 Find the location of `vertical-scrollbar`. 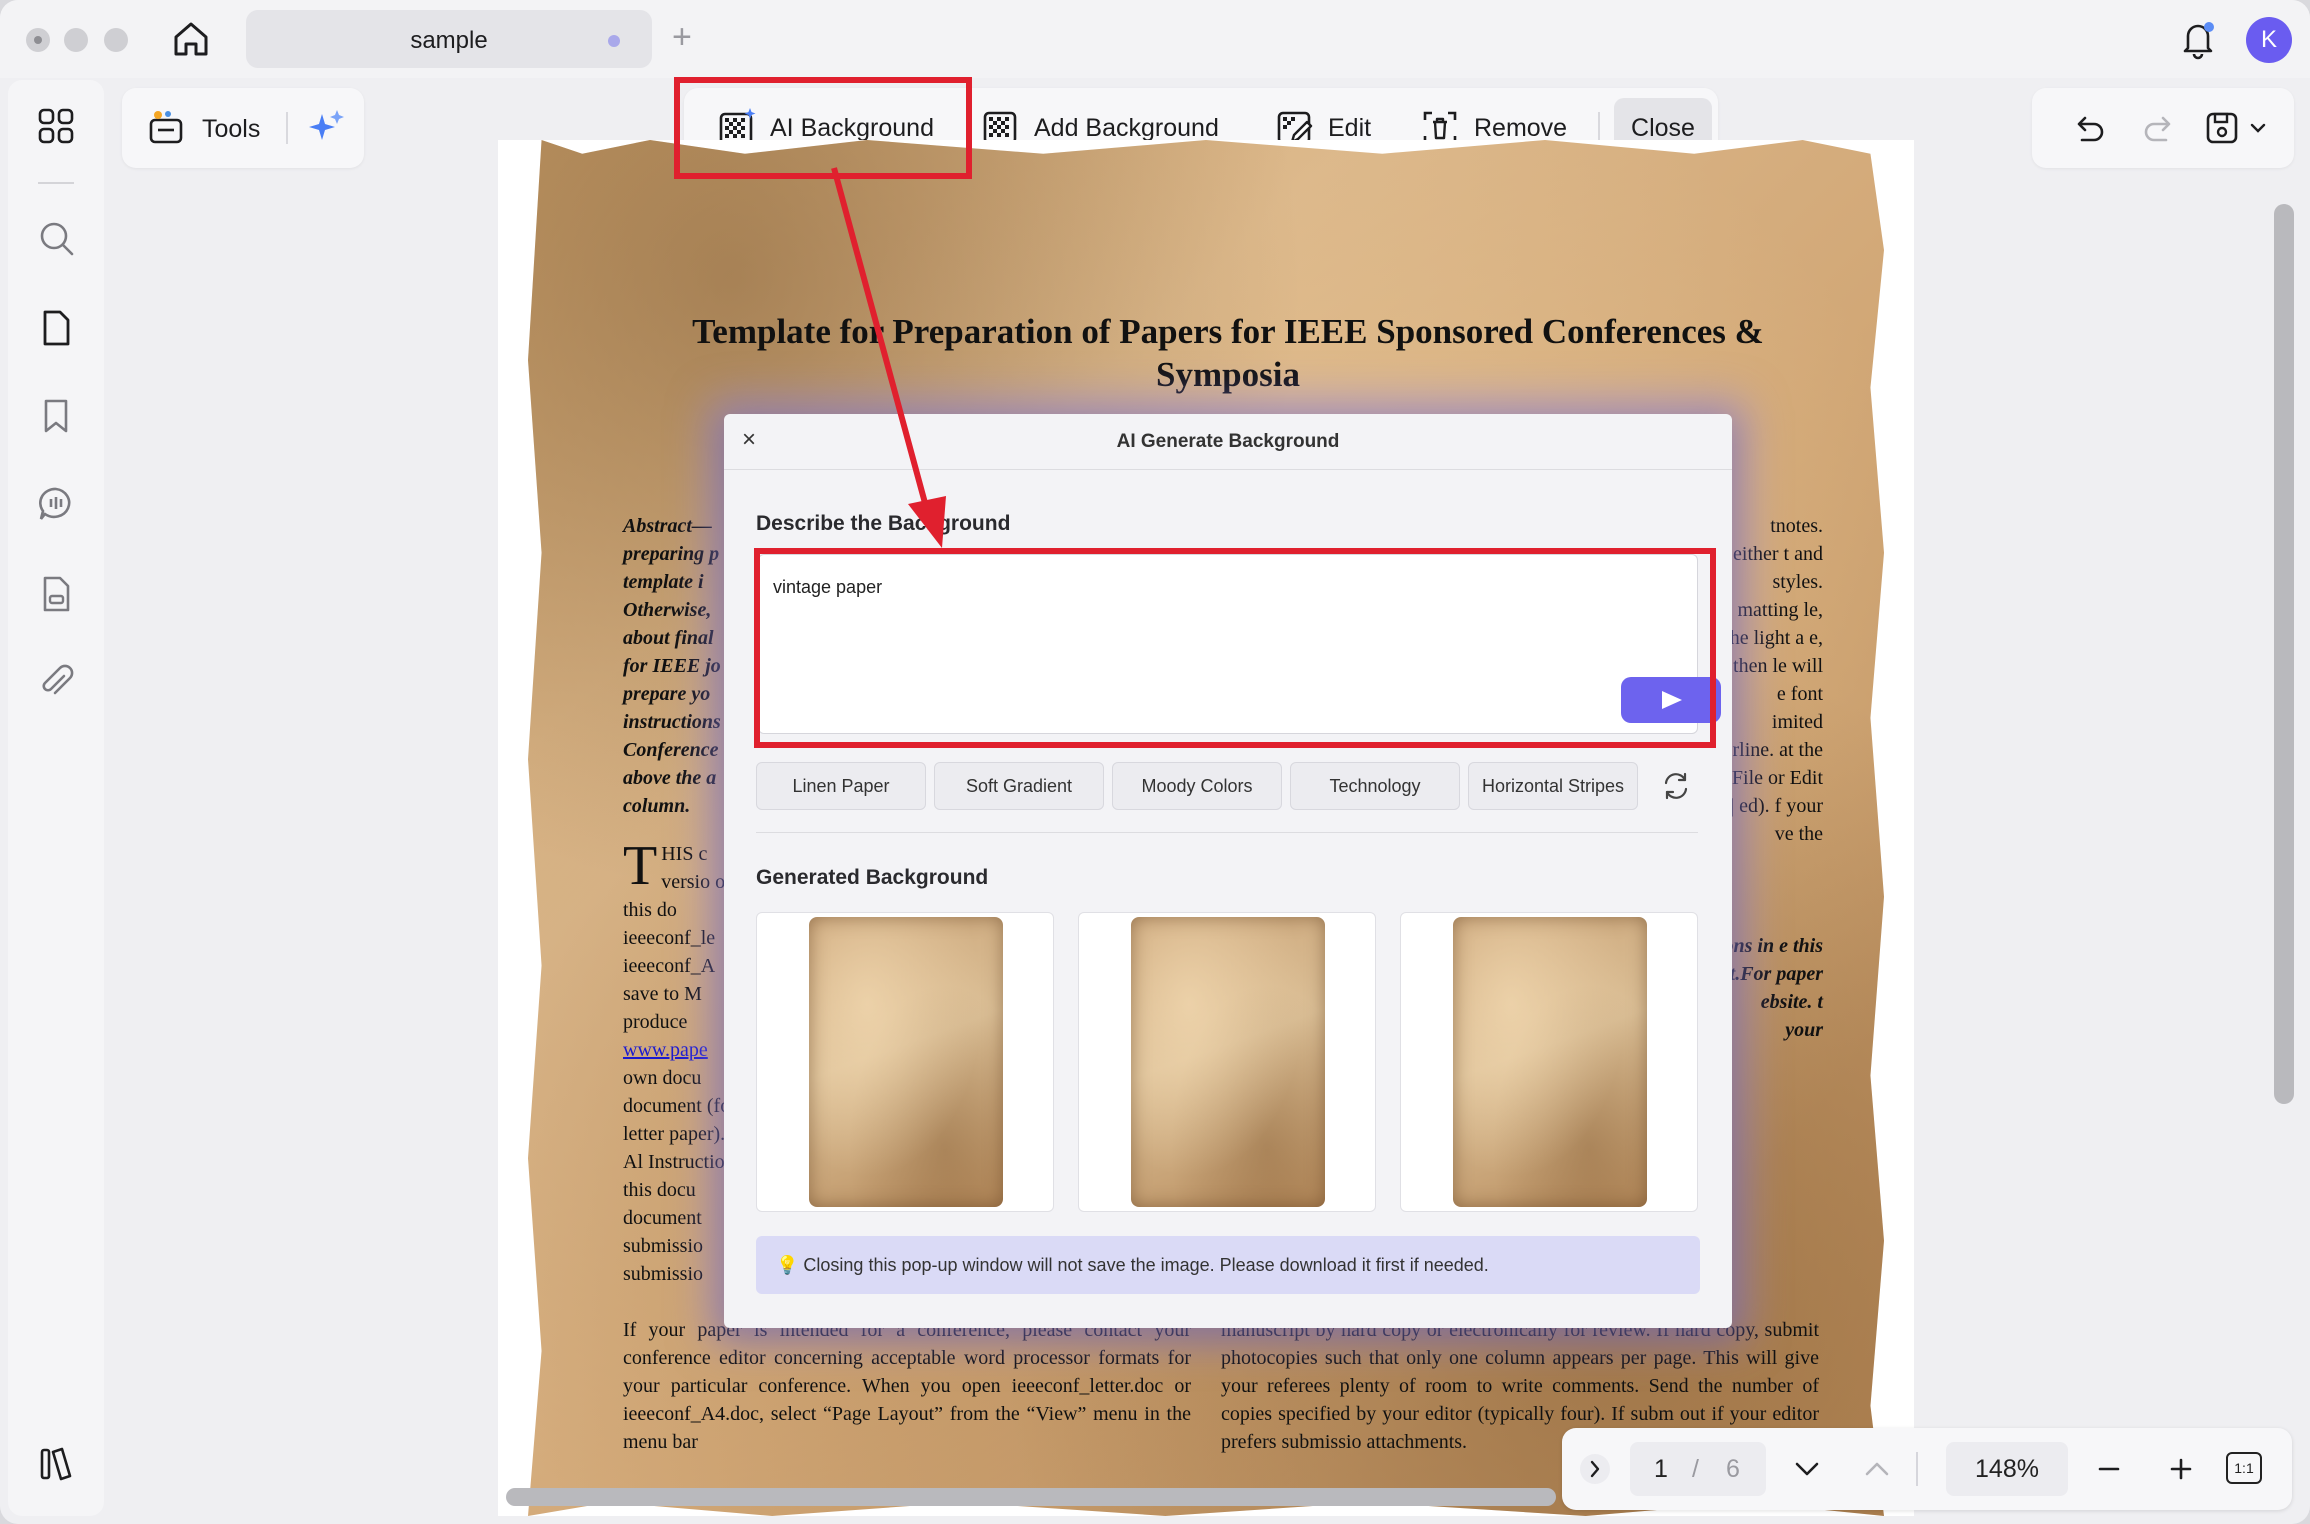

vertical-scrollbar is located at coordinates (2284, 654).